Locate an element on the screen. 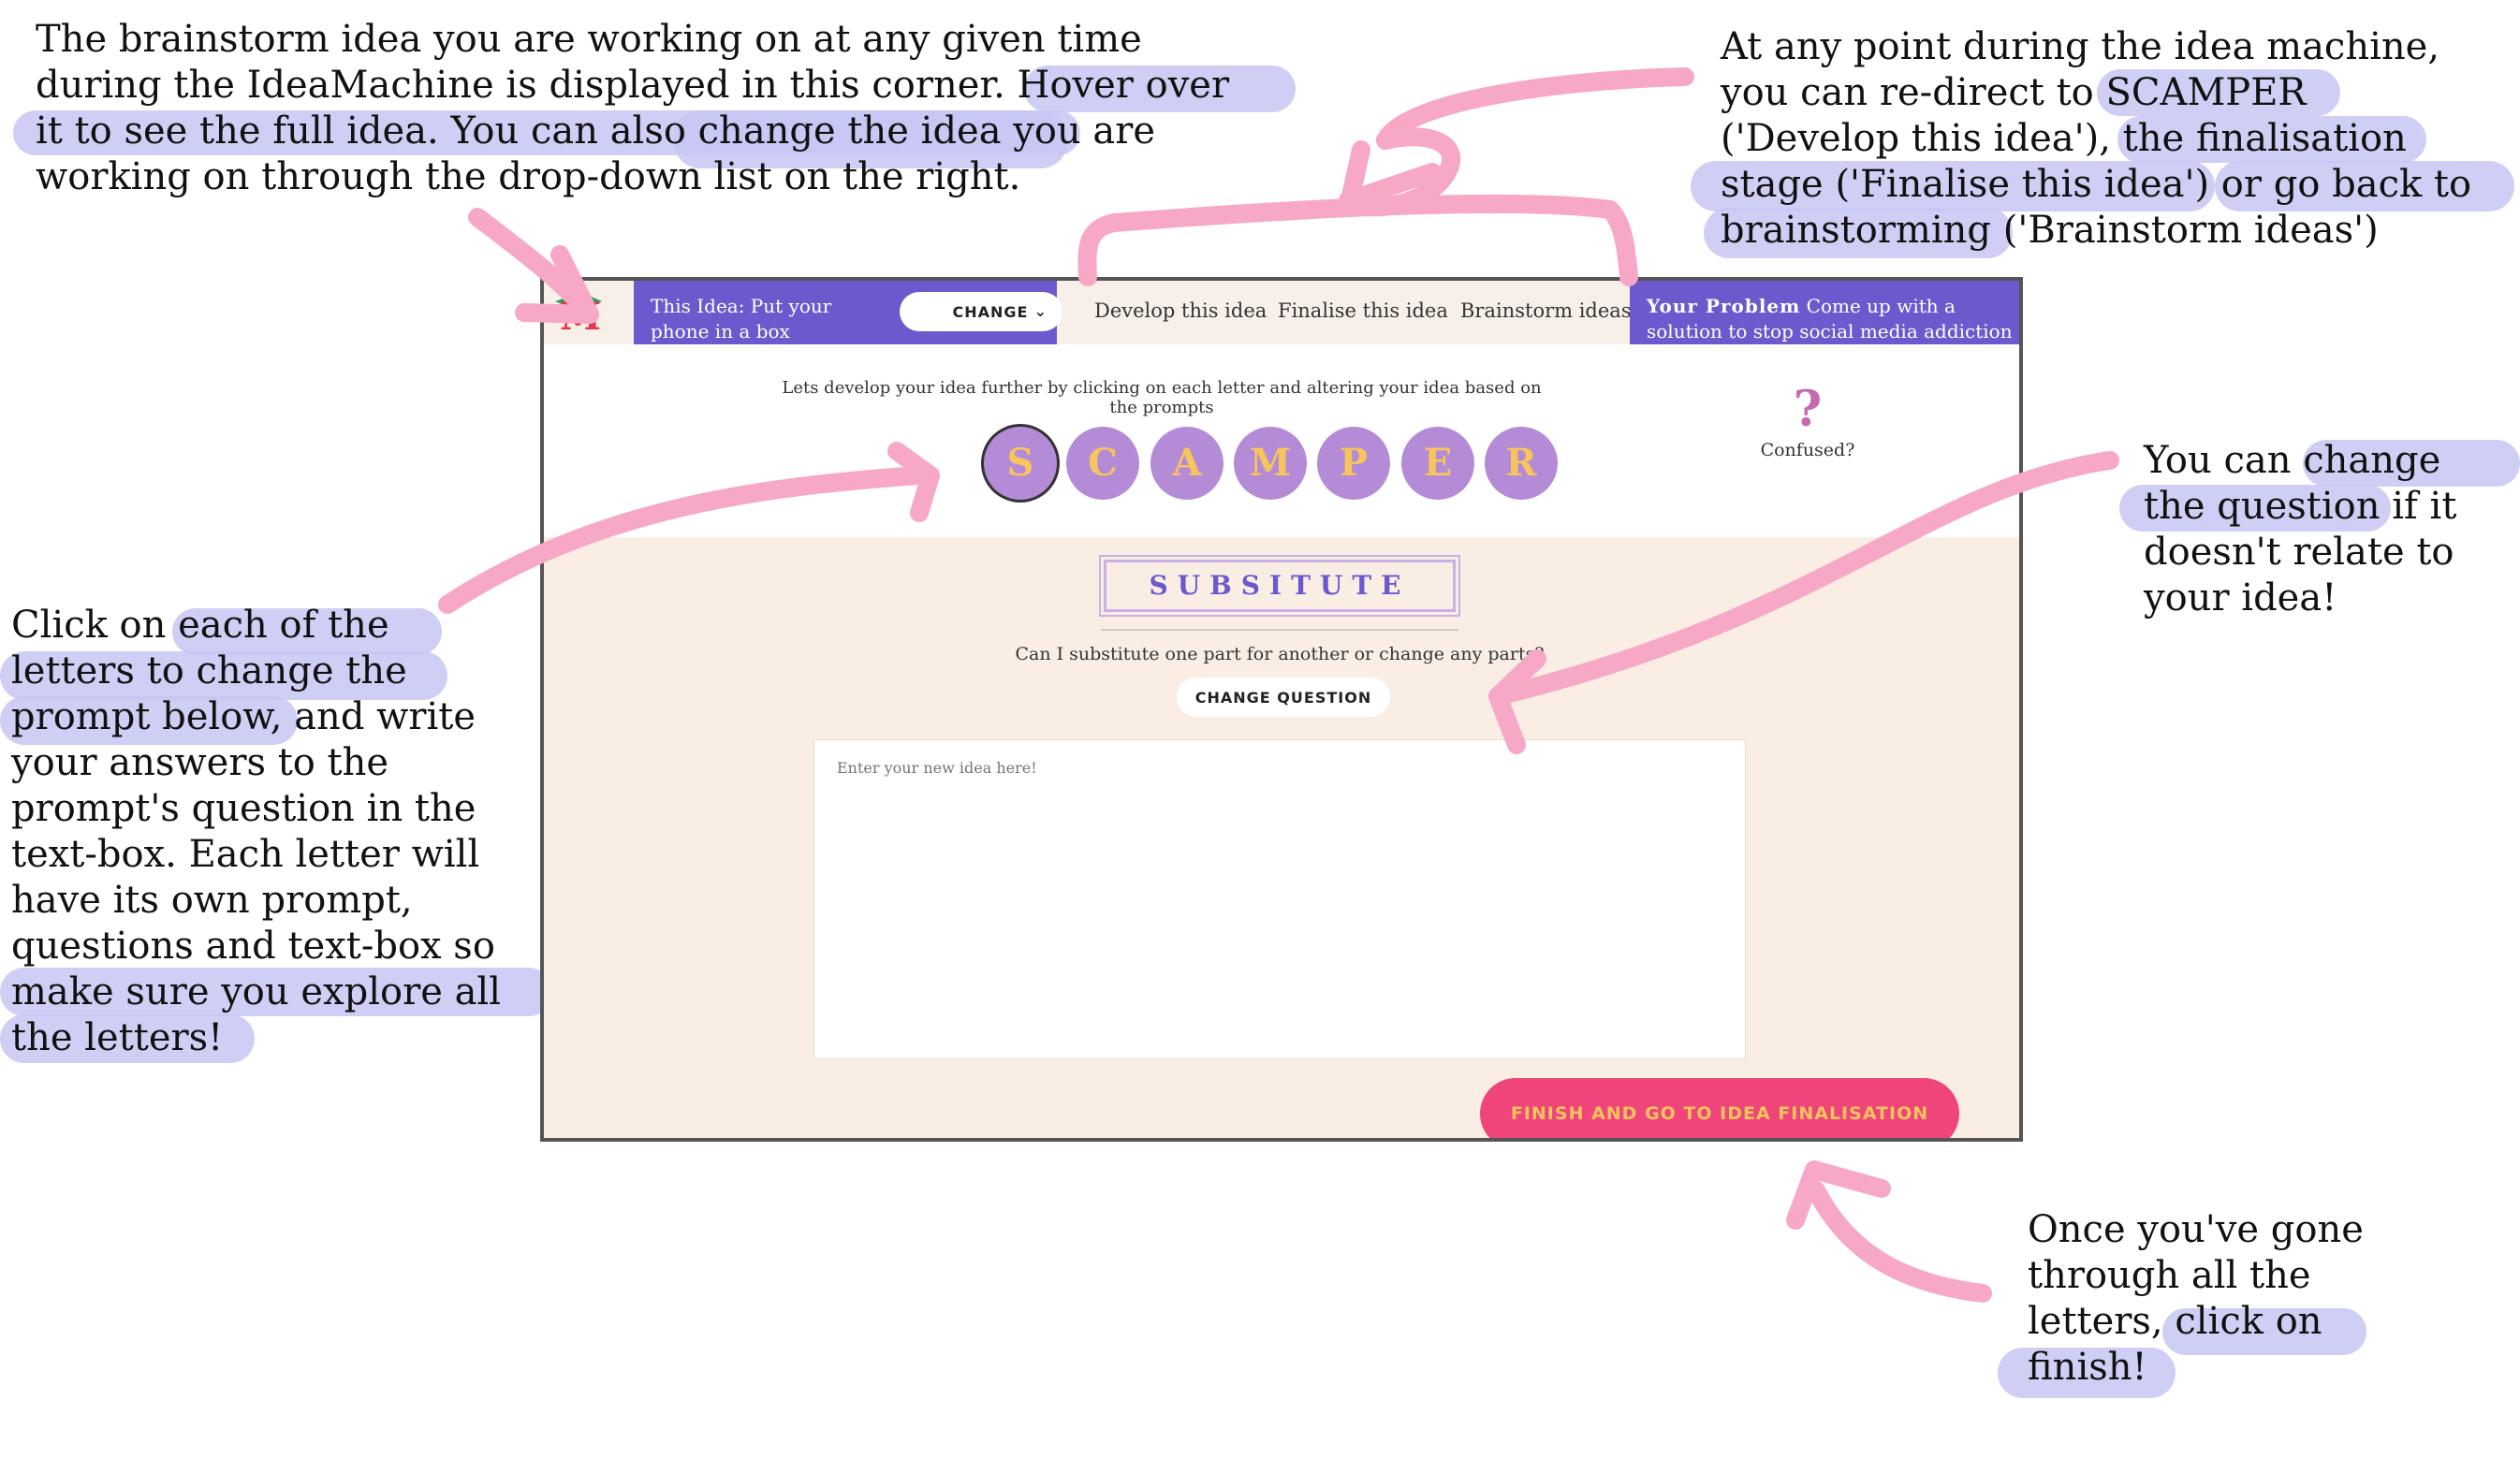 Image resolution: width=2520 pixels, height=1458 pixels. letter-a-button: A is located at coordinates (1186, 463).